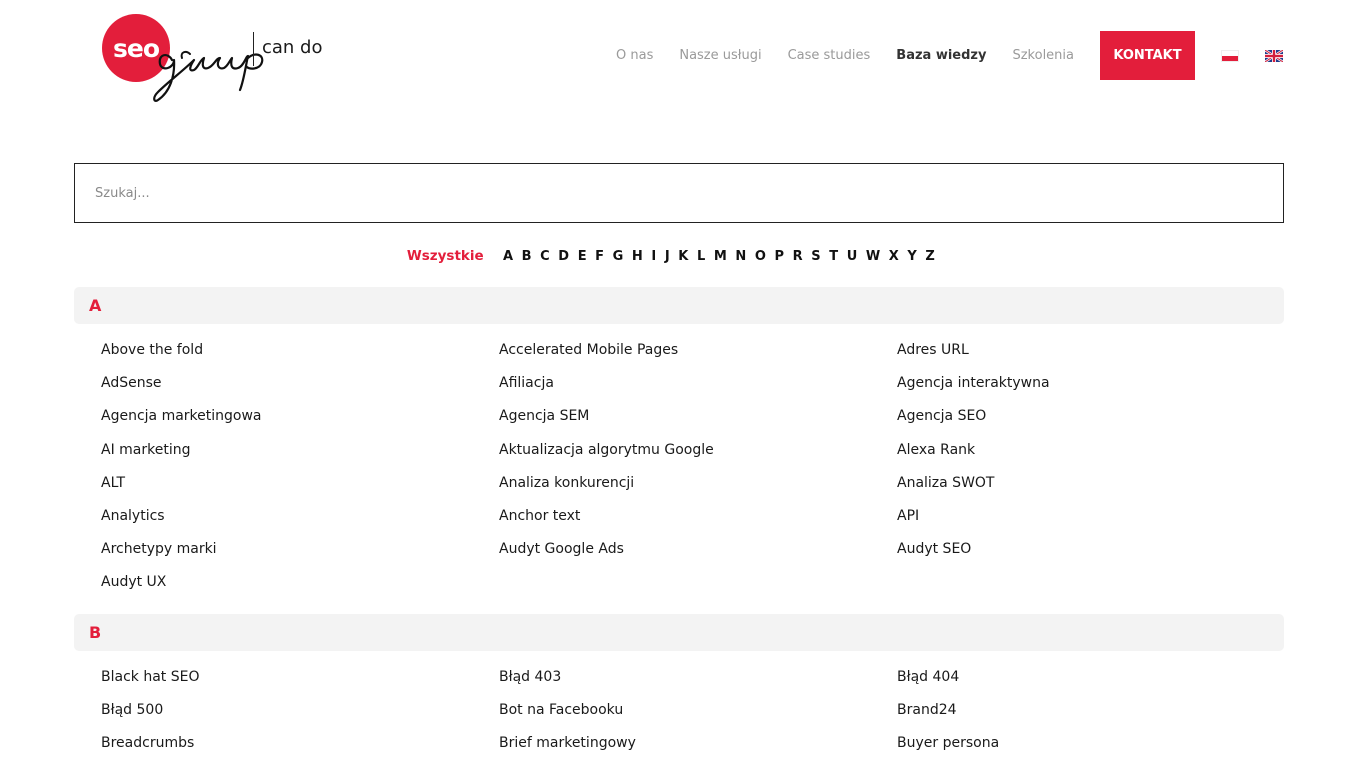 This screenshot has height=767, width=1351. What do you see at coordinates (698, 489) in the screenshot?
I see `term-link: Analiza konkurencji` at bounding box center [698, 489].